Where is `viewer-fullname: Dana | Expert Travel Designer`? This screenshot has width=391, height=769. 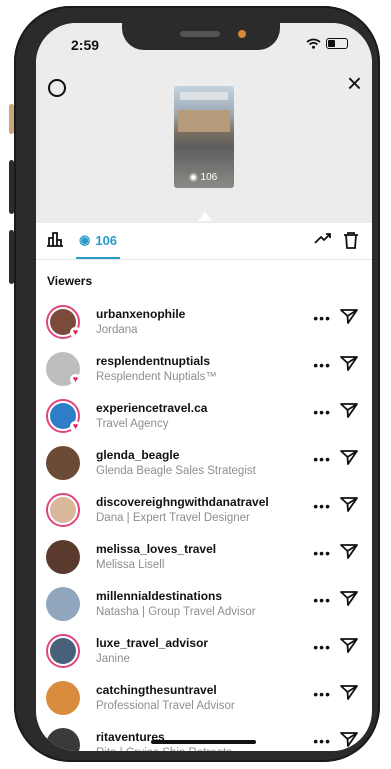
viewer-fullname: Dana | Expert Travel Designer is located at coordinates (173, 518).